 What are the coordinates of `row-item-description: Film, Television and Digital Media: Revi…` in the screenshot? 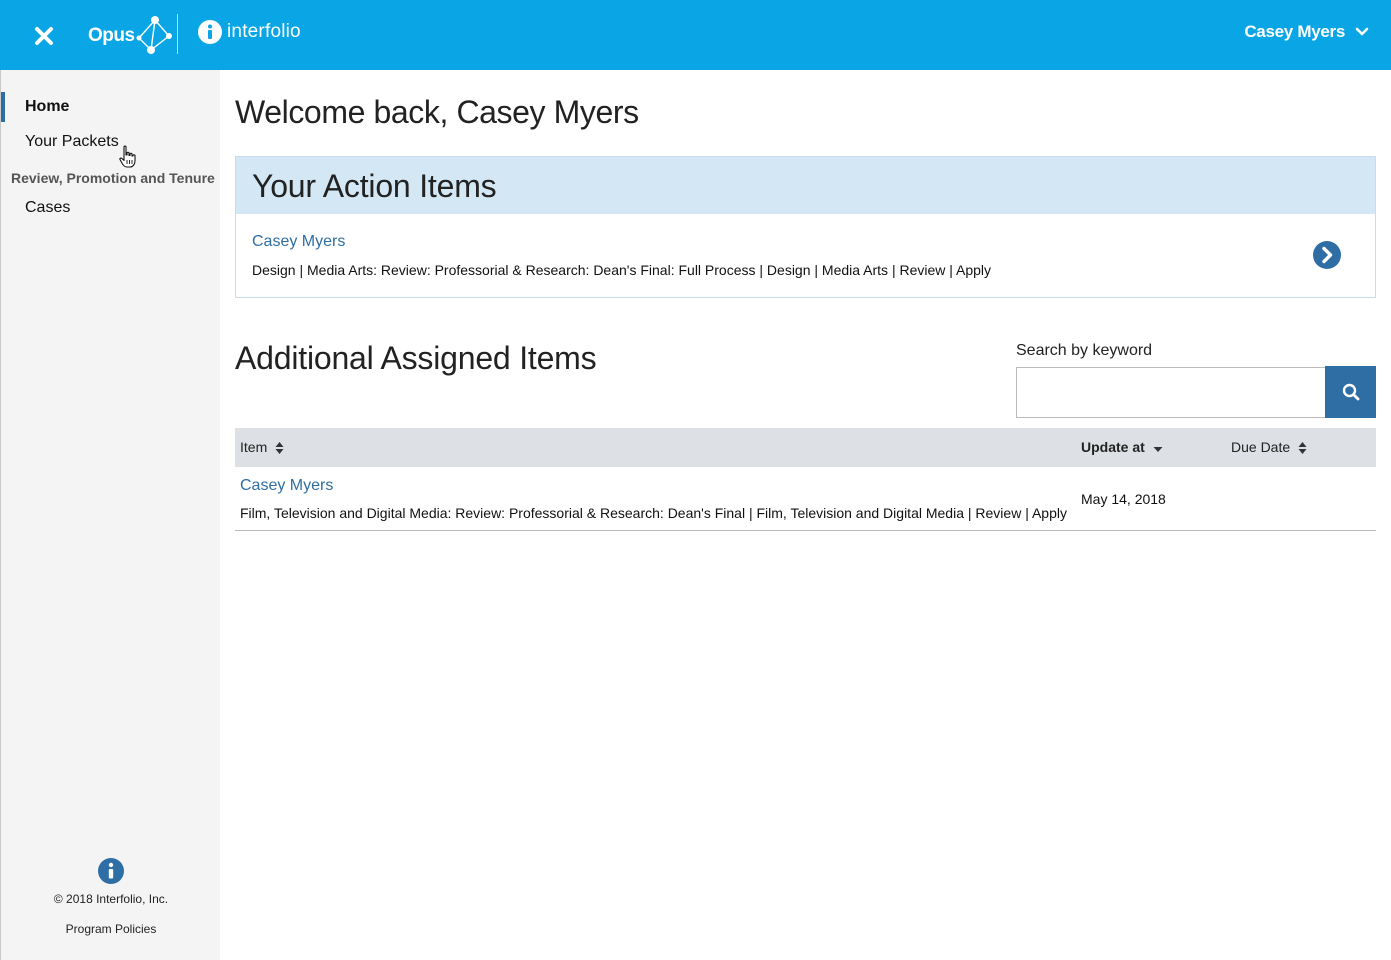 It's located at (653, 513).